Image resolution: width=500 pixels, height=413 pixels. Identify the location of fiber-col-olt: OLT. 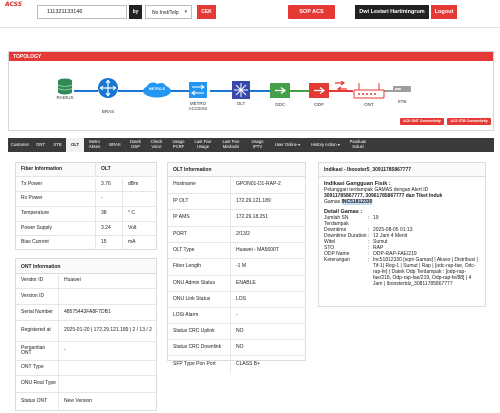
(106, 168).